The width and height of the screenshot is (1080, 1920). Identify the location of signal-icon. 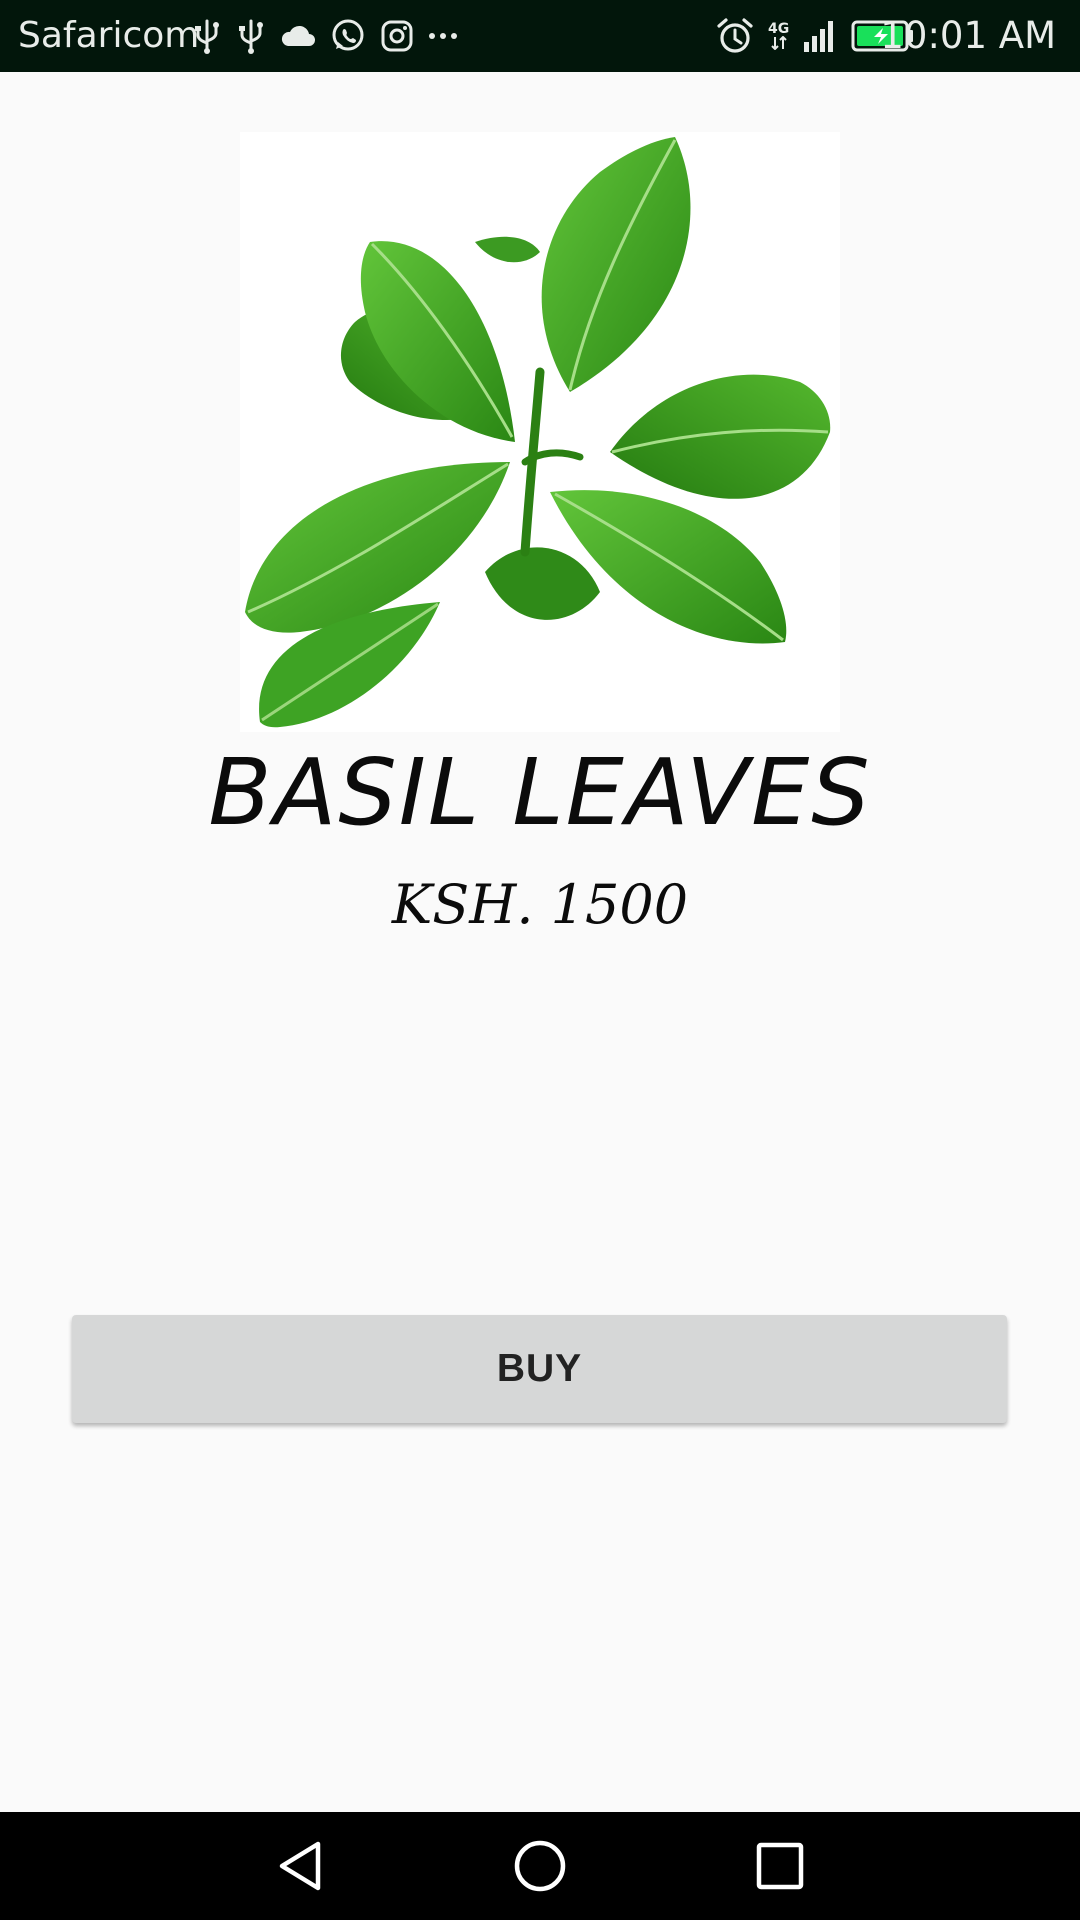
(819, 36).